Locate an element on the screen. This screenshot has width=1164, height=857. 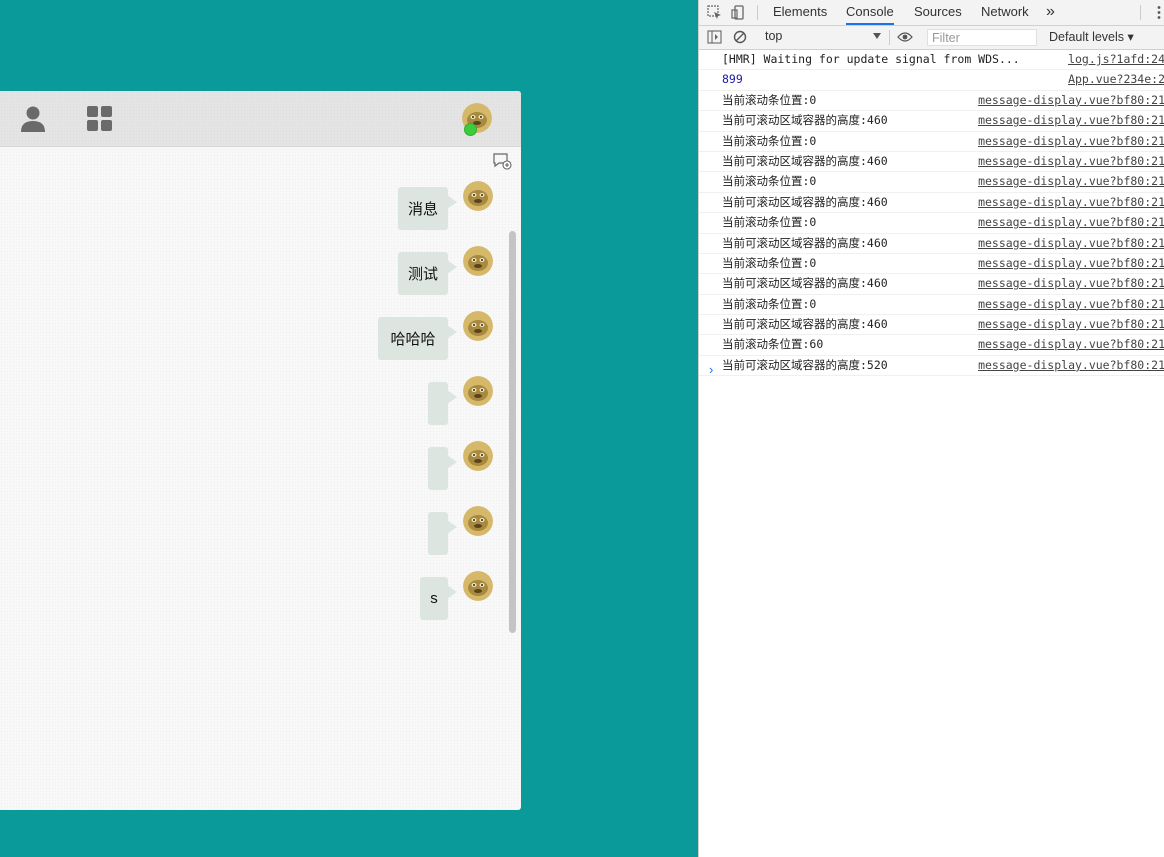
context-selector: top is located at coordinates (773, 36).